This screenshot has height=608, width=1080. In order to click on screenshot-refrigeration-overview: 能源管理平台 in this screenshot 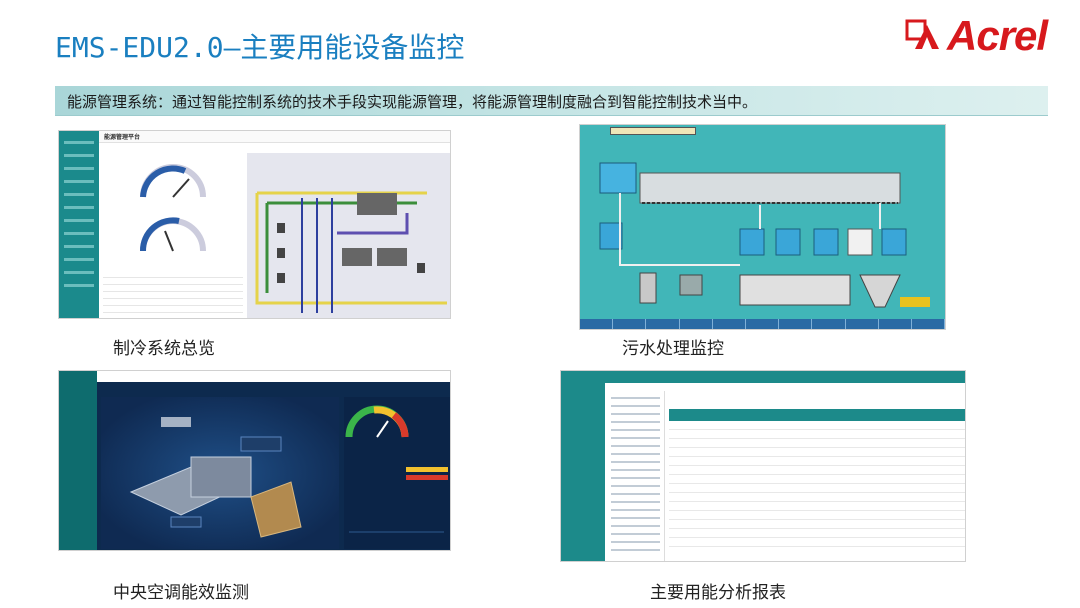, I will do `click(254, 224)`.